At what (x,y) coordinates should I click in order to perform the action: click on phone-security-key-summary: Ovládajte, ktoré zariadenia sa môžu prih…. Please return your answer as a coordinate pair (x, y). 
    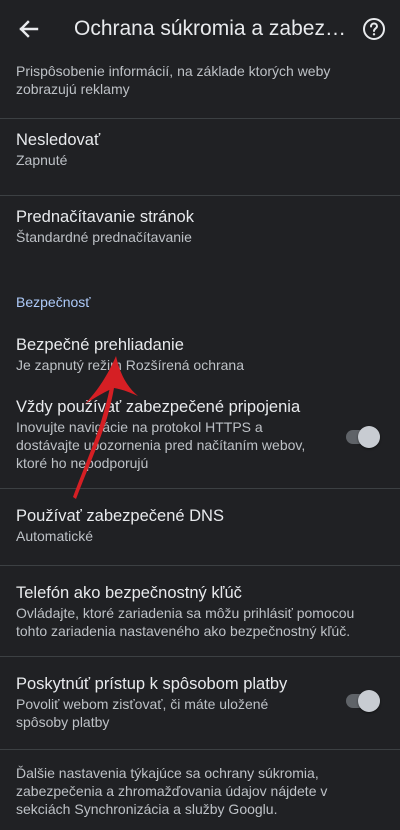
    Looking at the image, I should click on (185, 622).